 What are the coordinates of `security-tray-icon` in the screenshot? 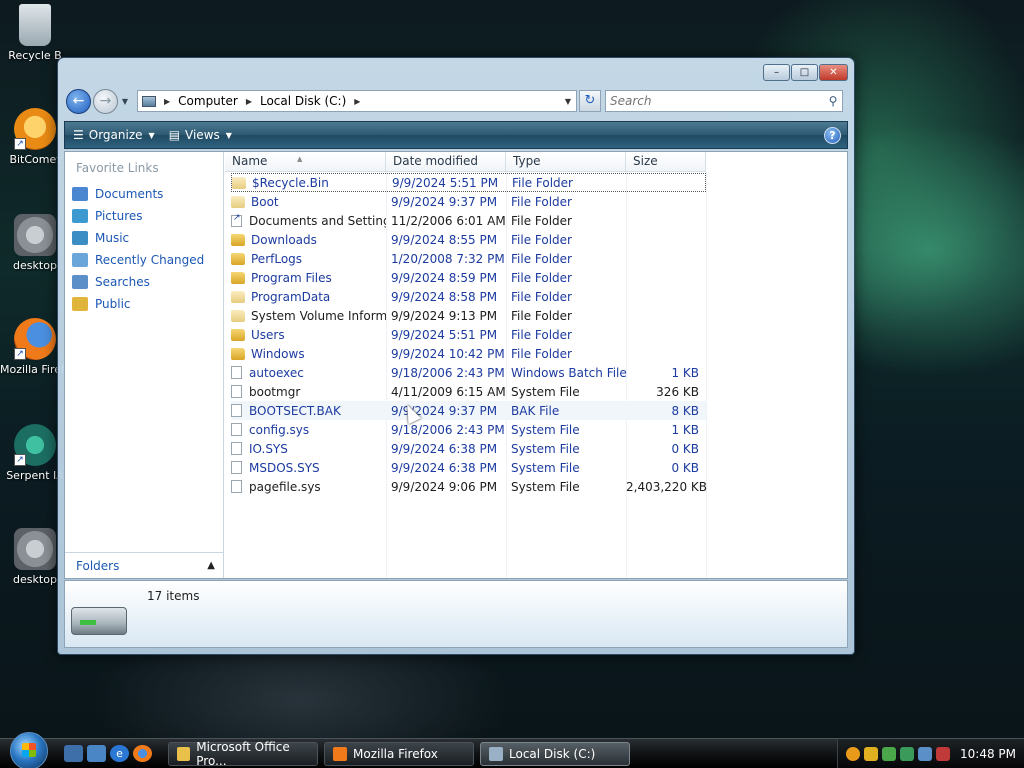 It's located at (907, 753).